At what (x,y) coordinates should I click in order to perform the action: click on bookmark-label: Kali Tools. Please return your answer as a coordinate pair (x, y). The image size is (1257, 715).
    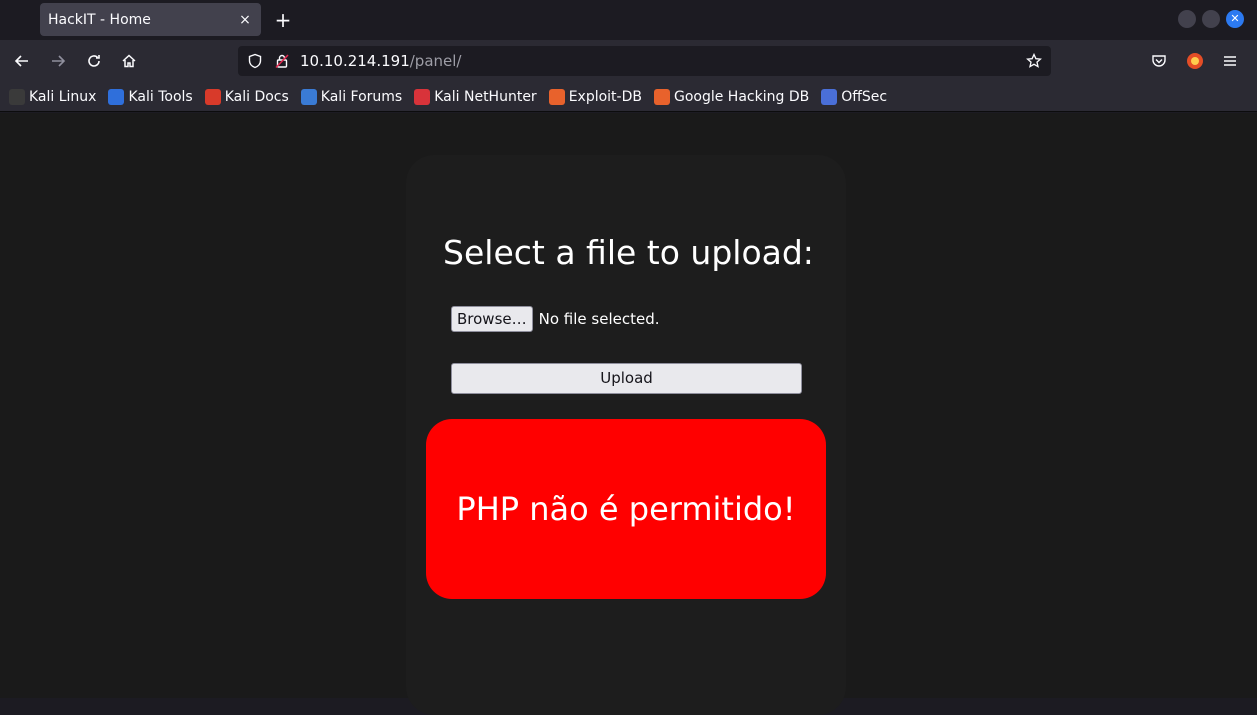
    Looking at the image, I should click on (160, 96).